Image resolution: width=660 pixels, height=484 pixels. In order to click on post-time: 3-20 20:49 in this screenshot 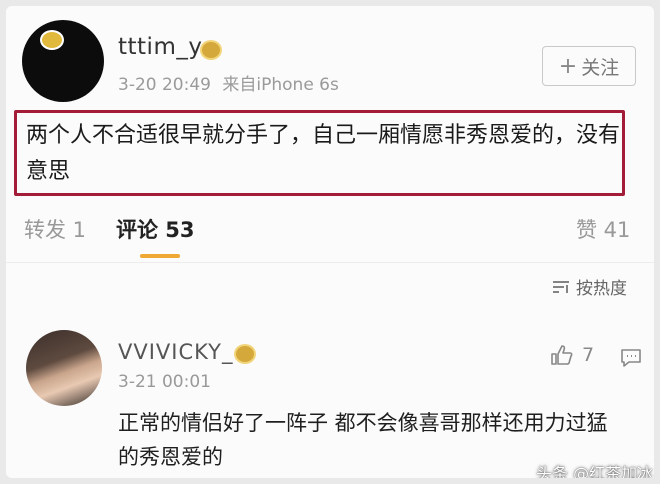, I will do `click(164, 85)`.